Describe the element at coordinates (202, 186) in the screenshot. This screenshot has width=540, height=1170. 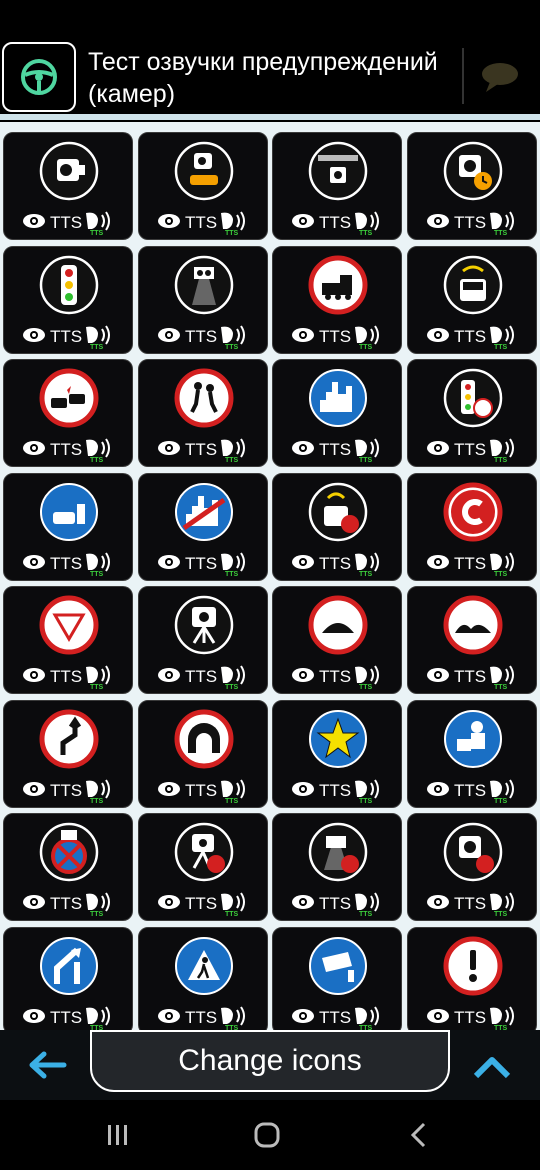
I see `tile-car-speed-camera: TTS TTS` at that location.